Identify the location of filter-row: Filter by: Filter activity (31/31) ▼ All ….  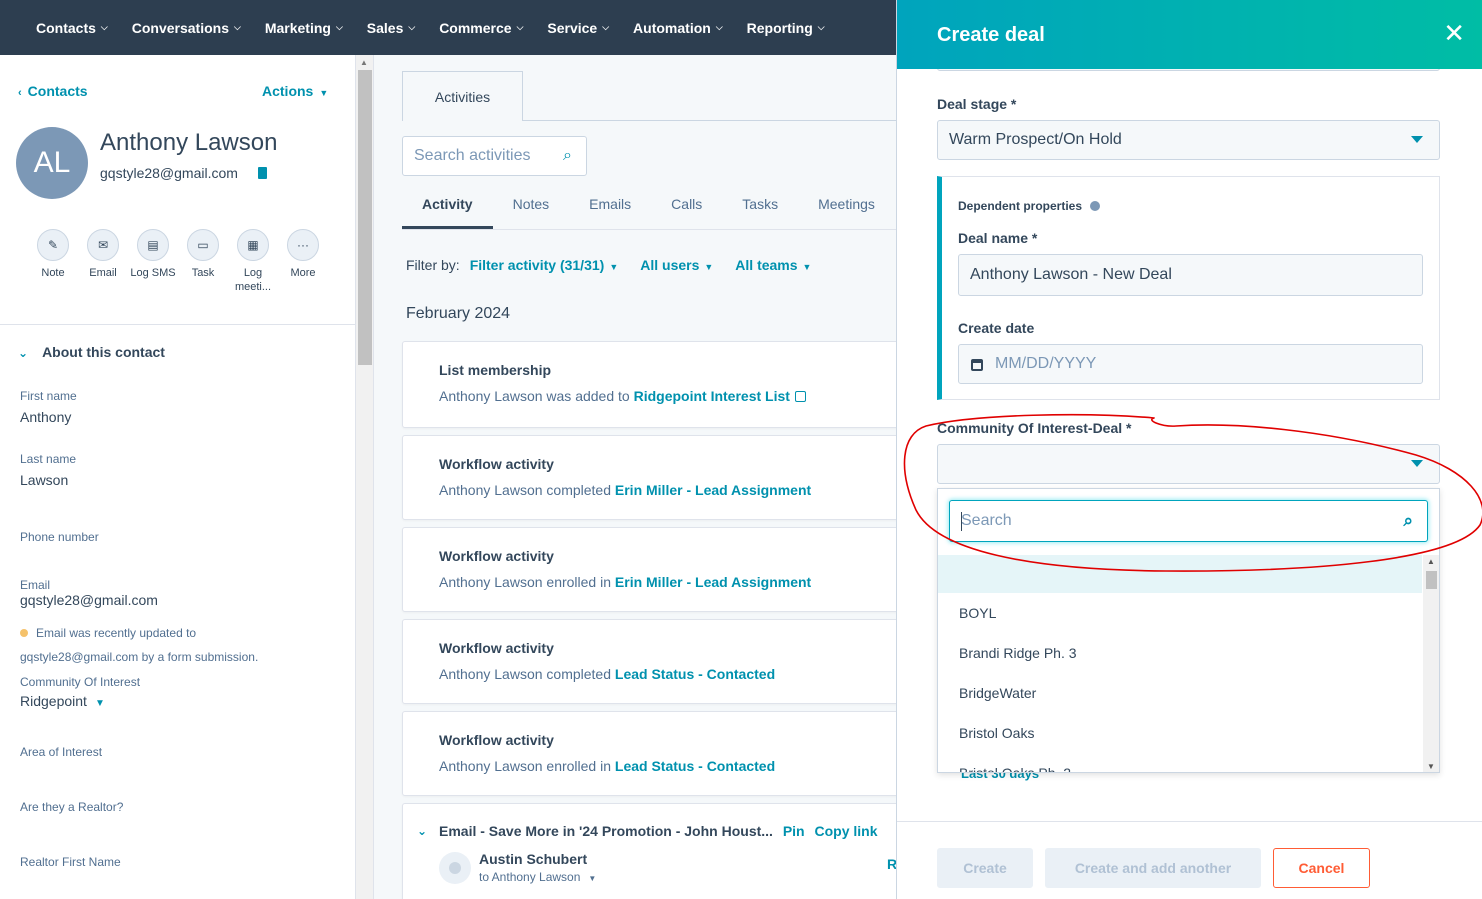
(614, 265).